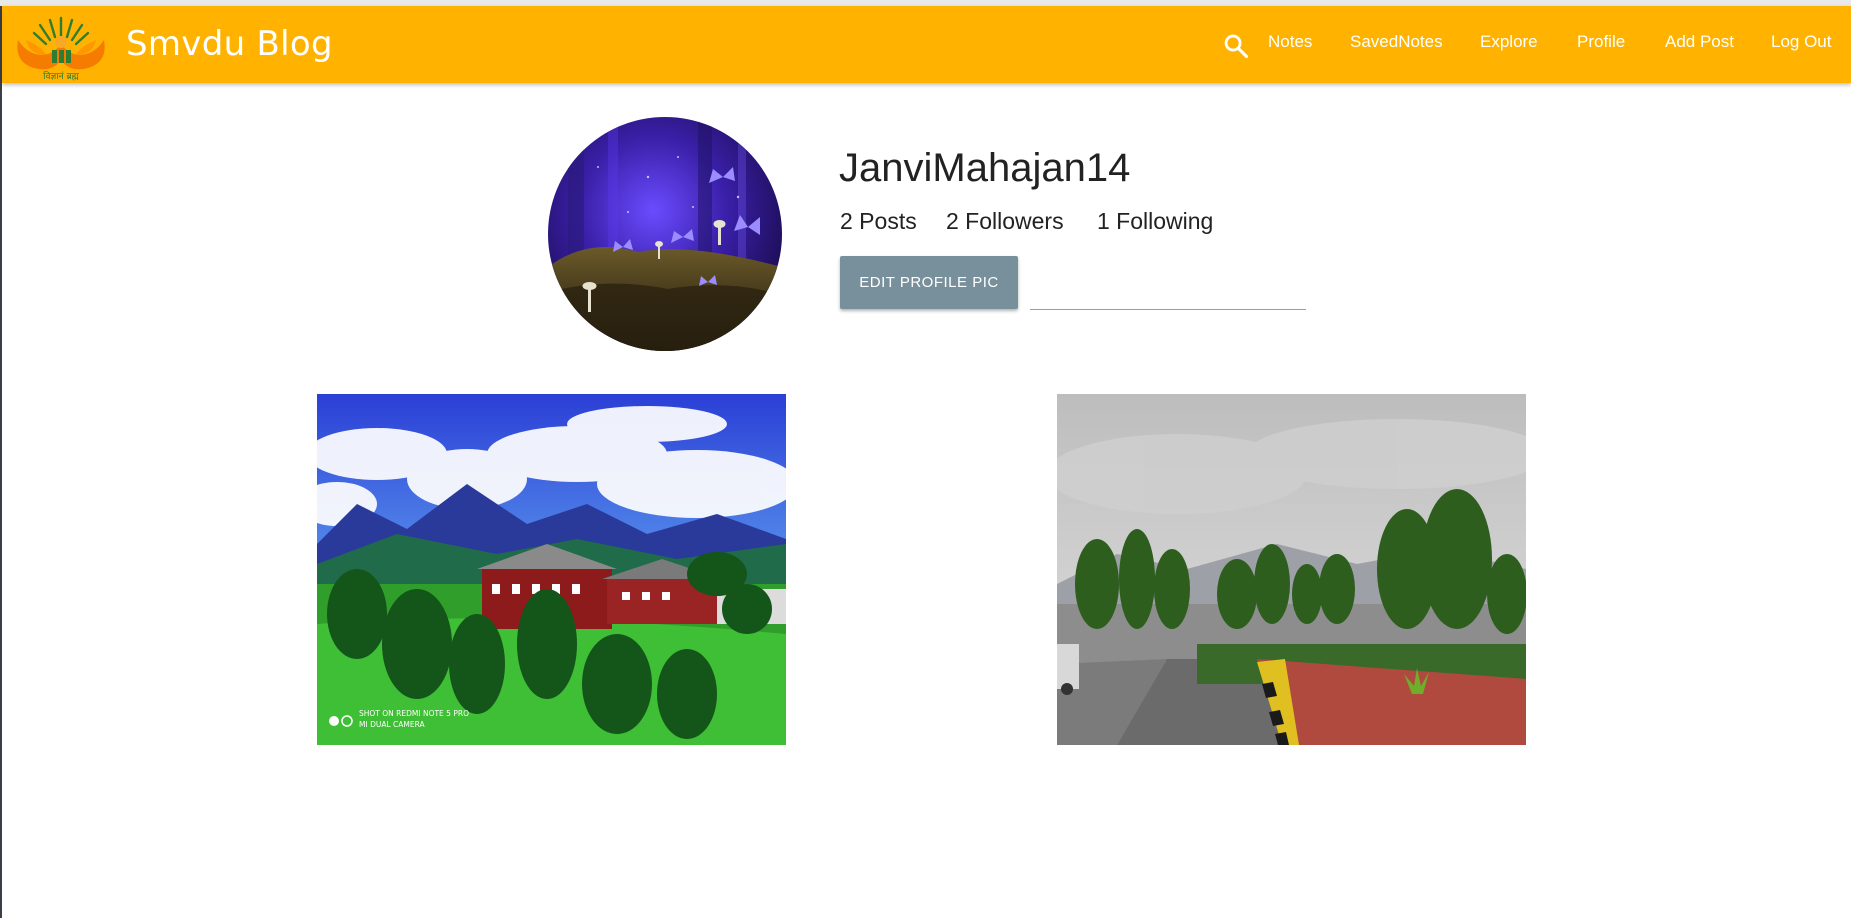 The width and height of the screenshot is (1851, 918). I want to click on nav-explore: Explore, so click(1509, 42).